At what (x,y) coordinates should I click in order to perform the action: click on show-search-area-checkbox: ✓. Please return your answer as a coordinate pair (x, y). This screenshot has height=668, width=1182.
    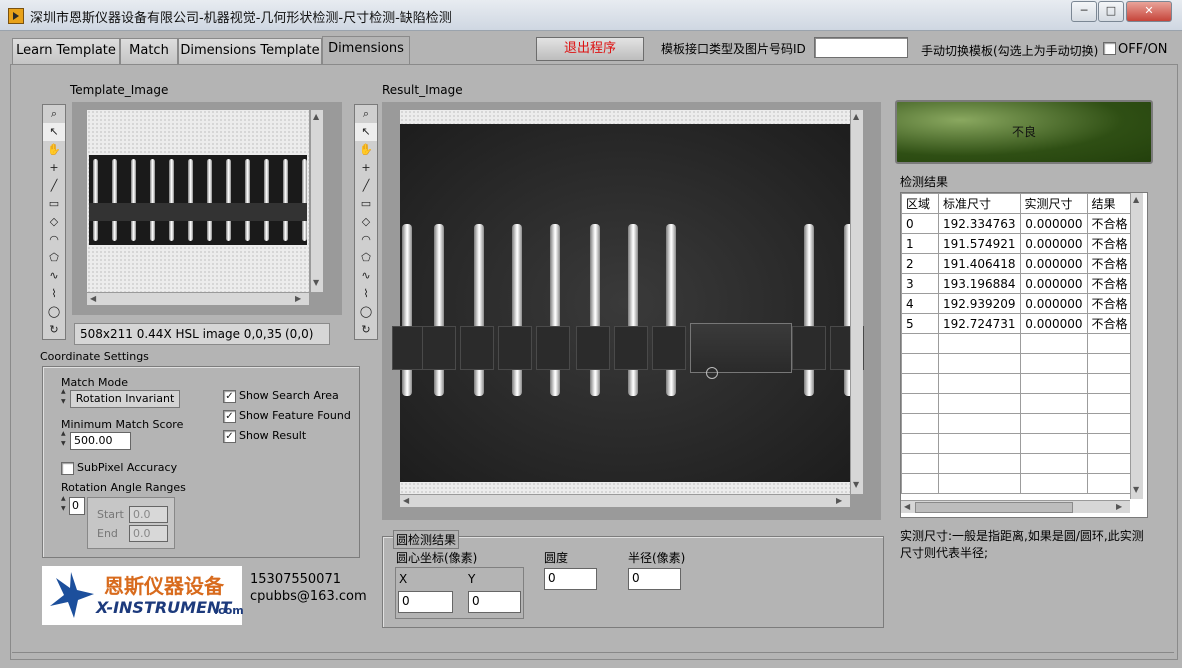
    Looking at the image, I should click on (229, 396).